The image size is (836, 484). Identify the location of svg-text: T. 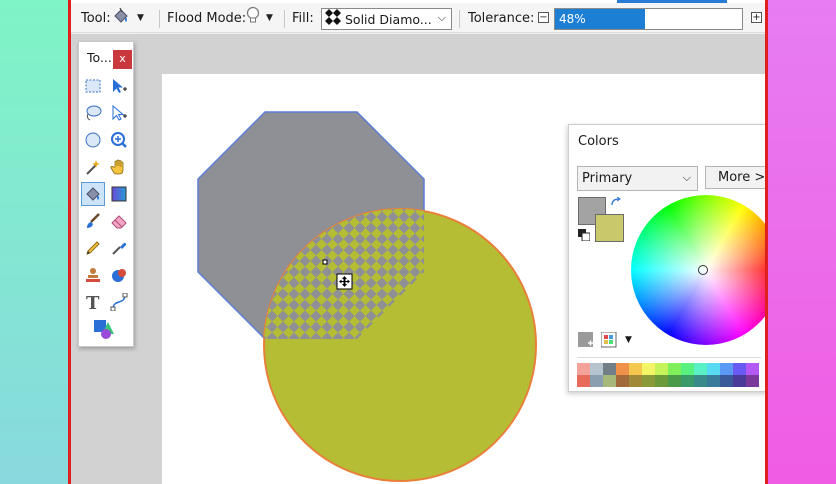
(93, 302).